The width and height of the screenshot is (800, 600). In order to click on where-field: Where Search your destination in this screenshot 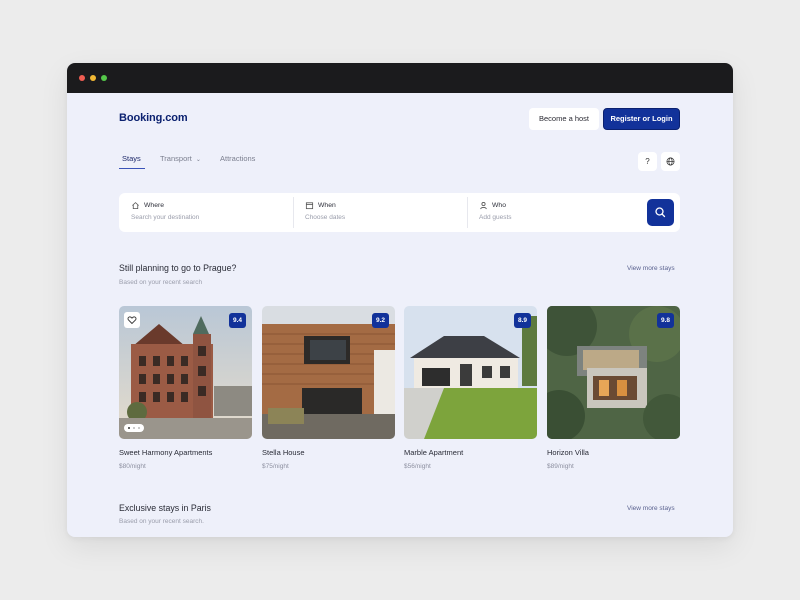, I will do `click(206, 212)`.